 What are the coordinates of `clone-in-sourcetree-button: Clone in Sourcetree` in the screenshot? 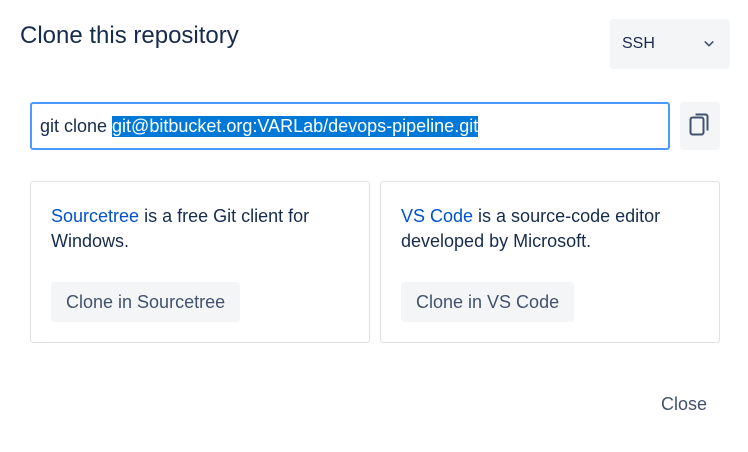 It's located at (146, 302).